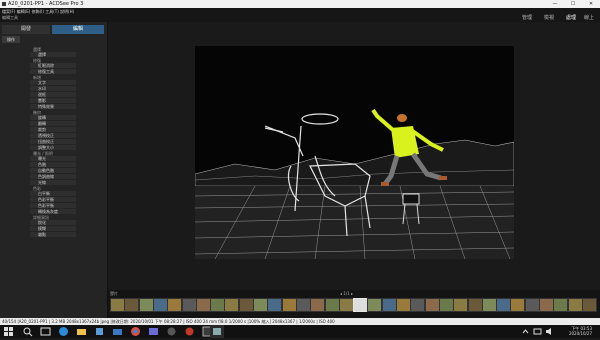 Image resolution: width=600 pixels, height=340 pixels. I want to click on filmstrip: 膠片 ◂ 1/1 ▸, so click(354, 304).